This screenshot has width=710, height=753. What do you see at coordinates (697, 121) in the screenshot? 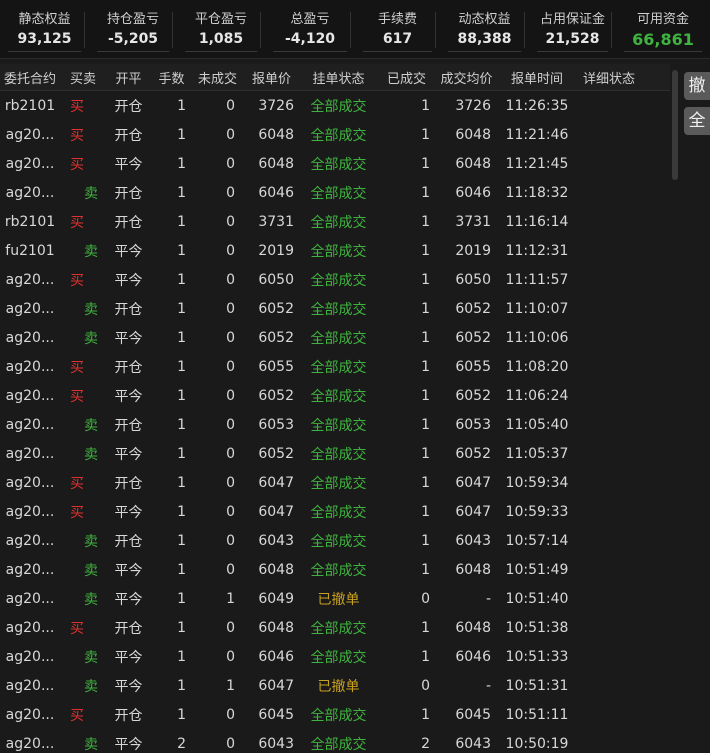
I see `cancel-all-button: 全` at bounding box center [697, 121].